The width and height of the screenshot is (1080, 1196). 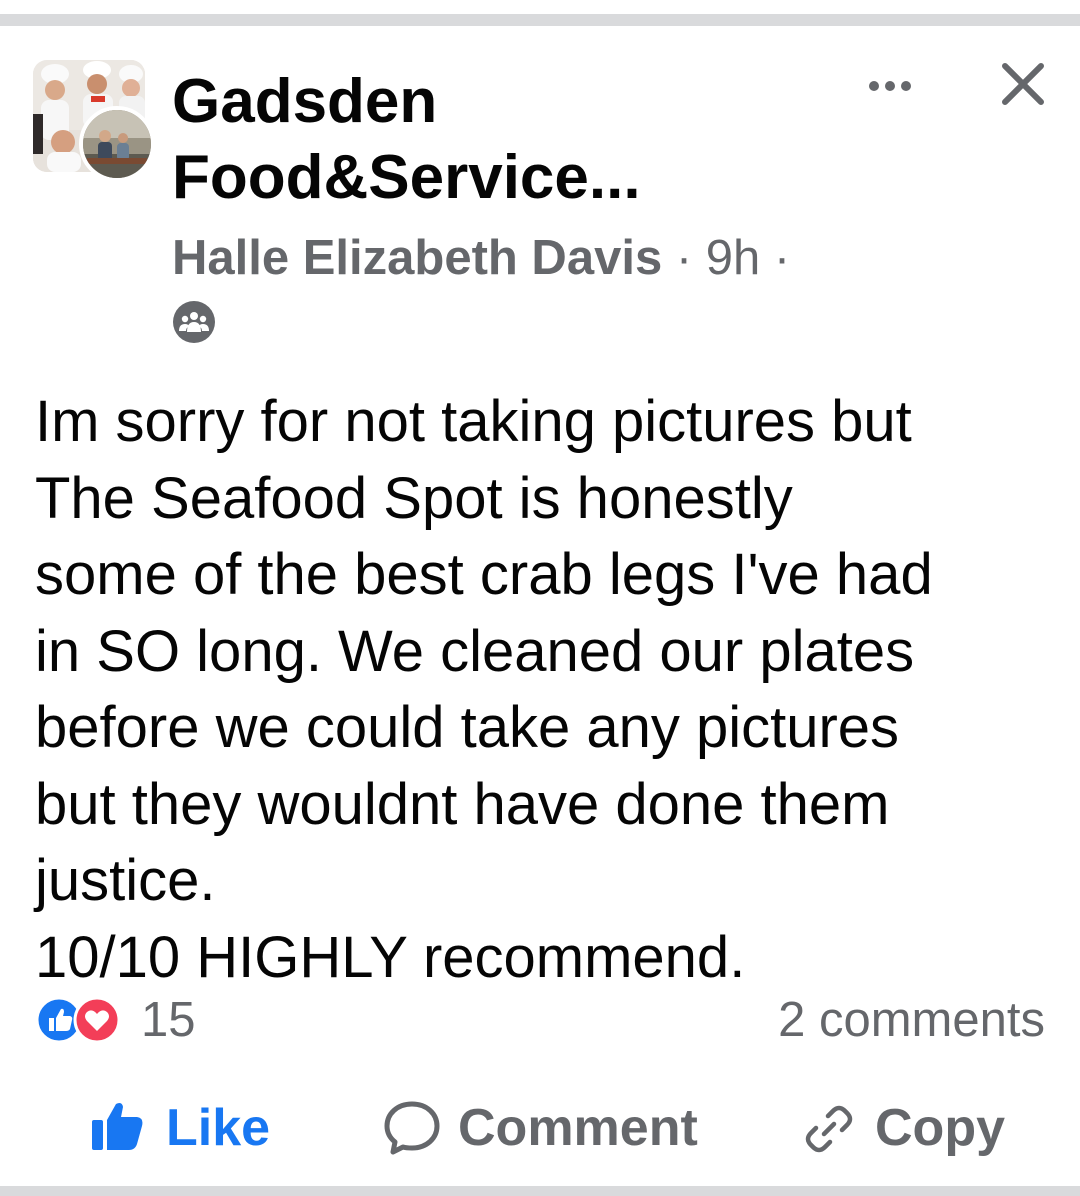 I want to click on copy-link-button: Copy, so click(x=905, y=1128).